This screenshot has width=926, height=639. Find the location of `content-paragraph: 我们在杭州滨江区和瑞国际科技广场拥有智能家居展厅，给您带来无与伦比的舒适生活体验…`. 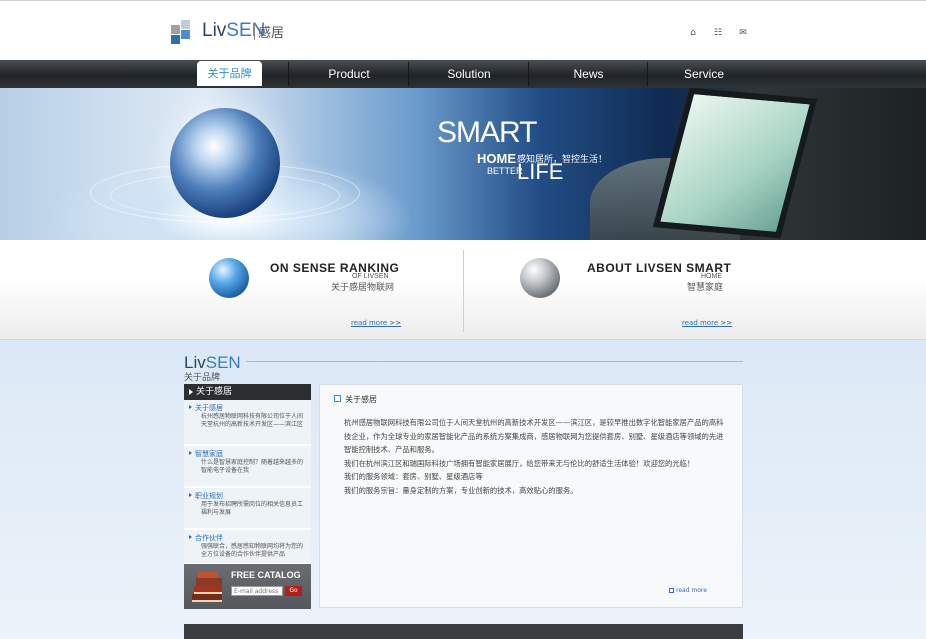

content-paragraph: 我们在杭州滨江区和瑞国际科技广场拥有智能家居展厅，给您带来无与伦比的舒适生活体验… is located at coordinates (519, 463).